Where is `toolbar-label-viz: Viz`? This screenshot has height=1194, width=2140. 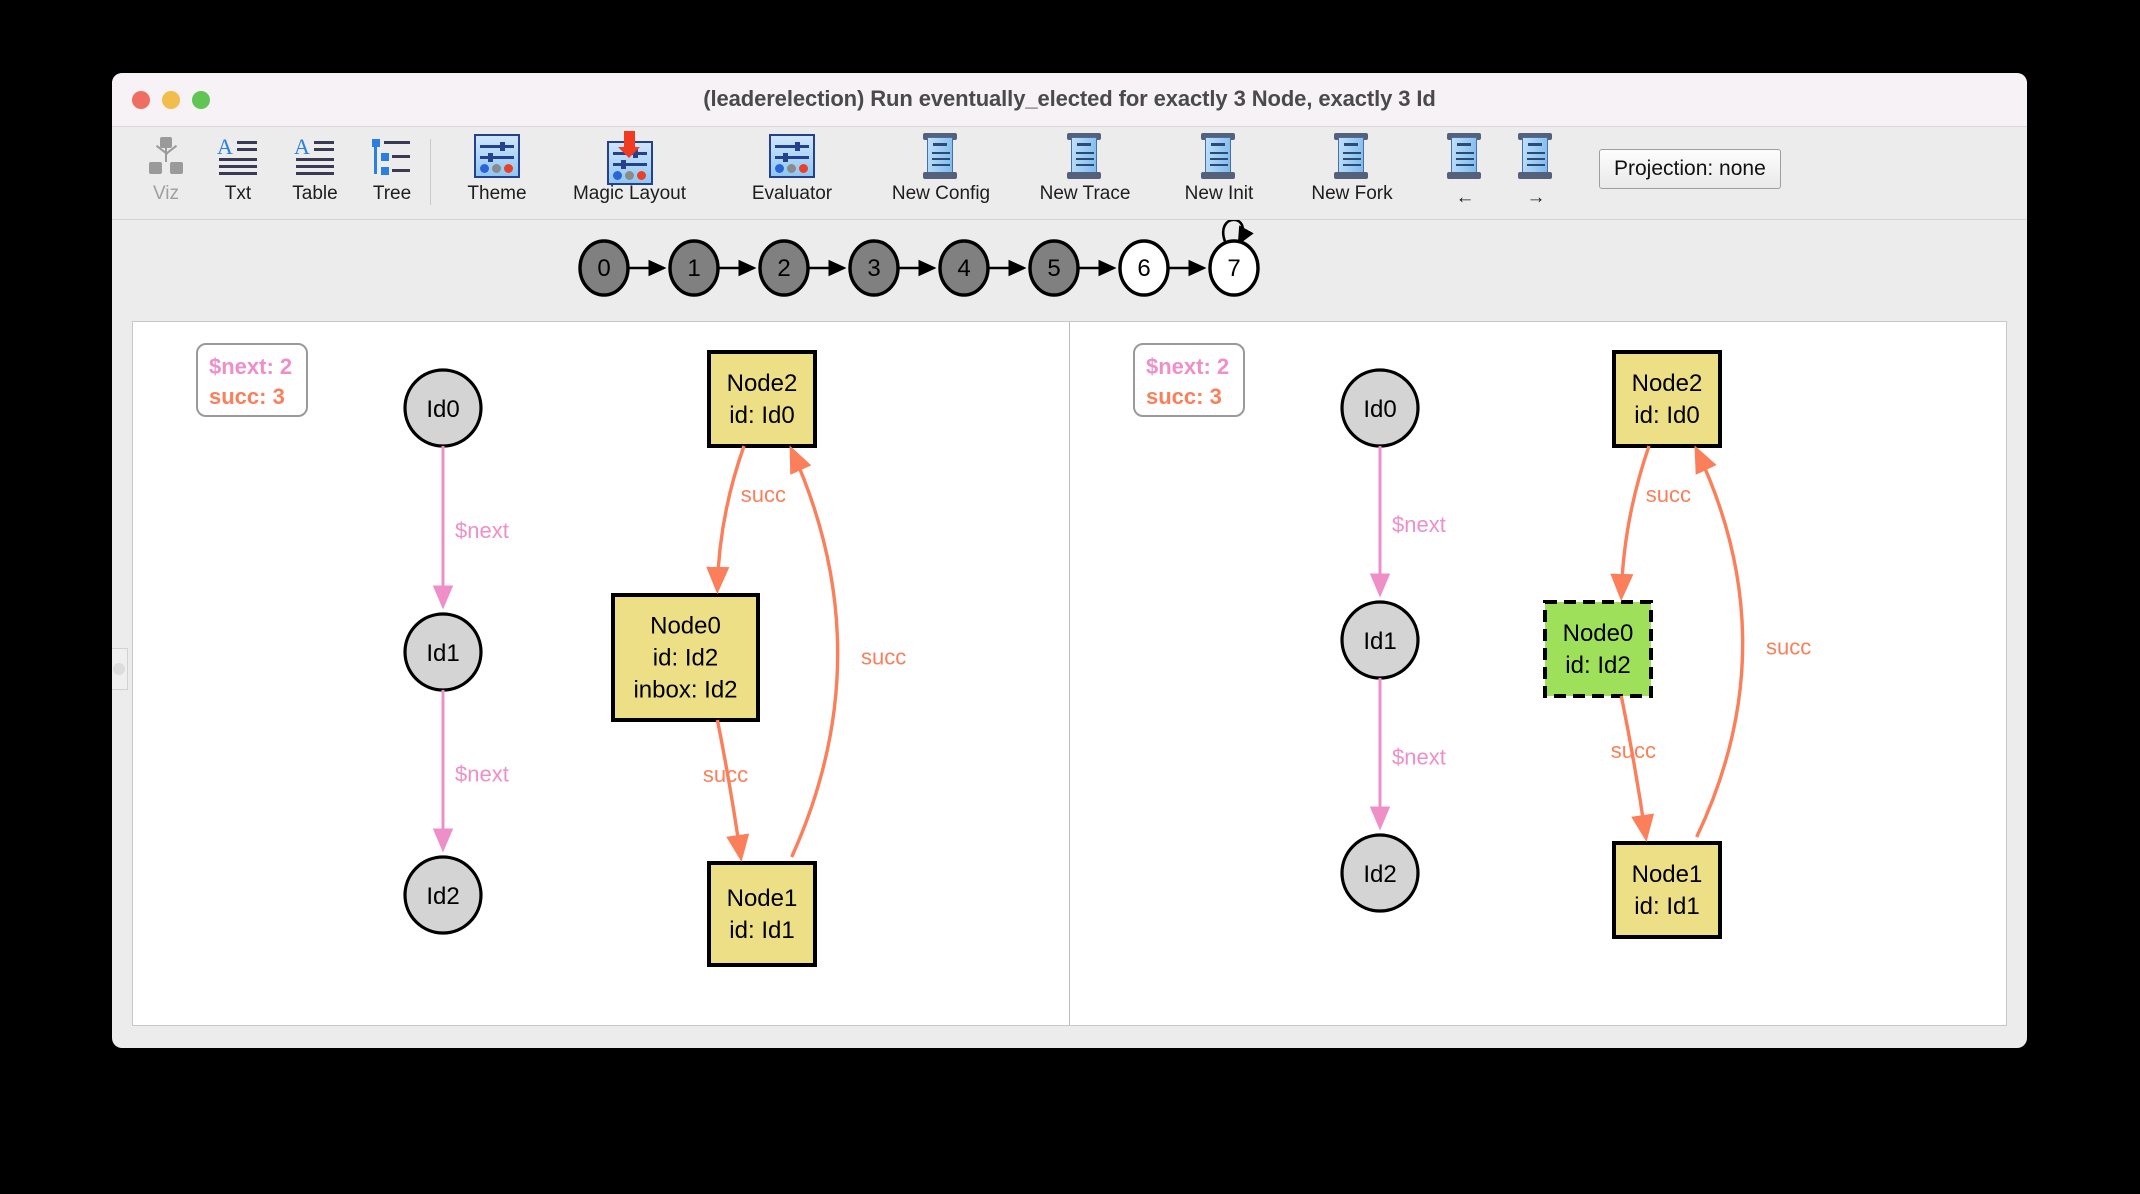
toolbar-label-viz: Viz is located at coordinates (166, 193).